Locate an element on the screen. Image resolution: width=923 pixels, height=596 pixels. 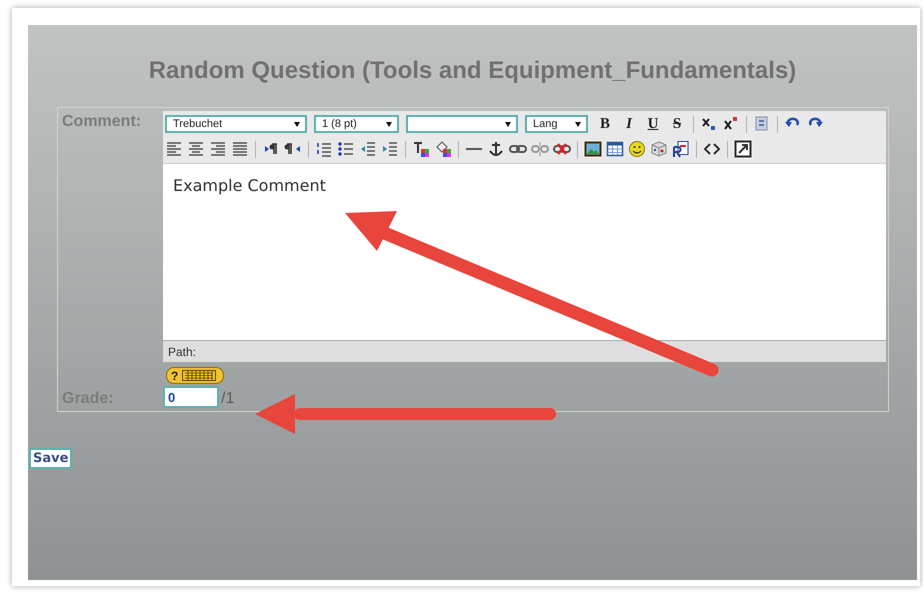
align-right-icon is located at coordinates (218, 149).